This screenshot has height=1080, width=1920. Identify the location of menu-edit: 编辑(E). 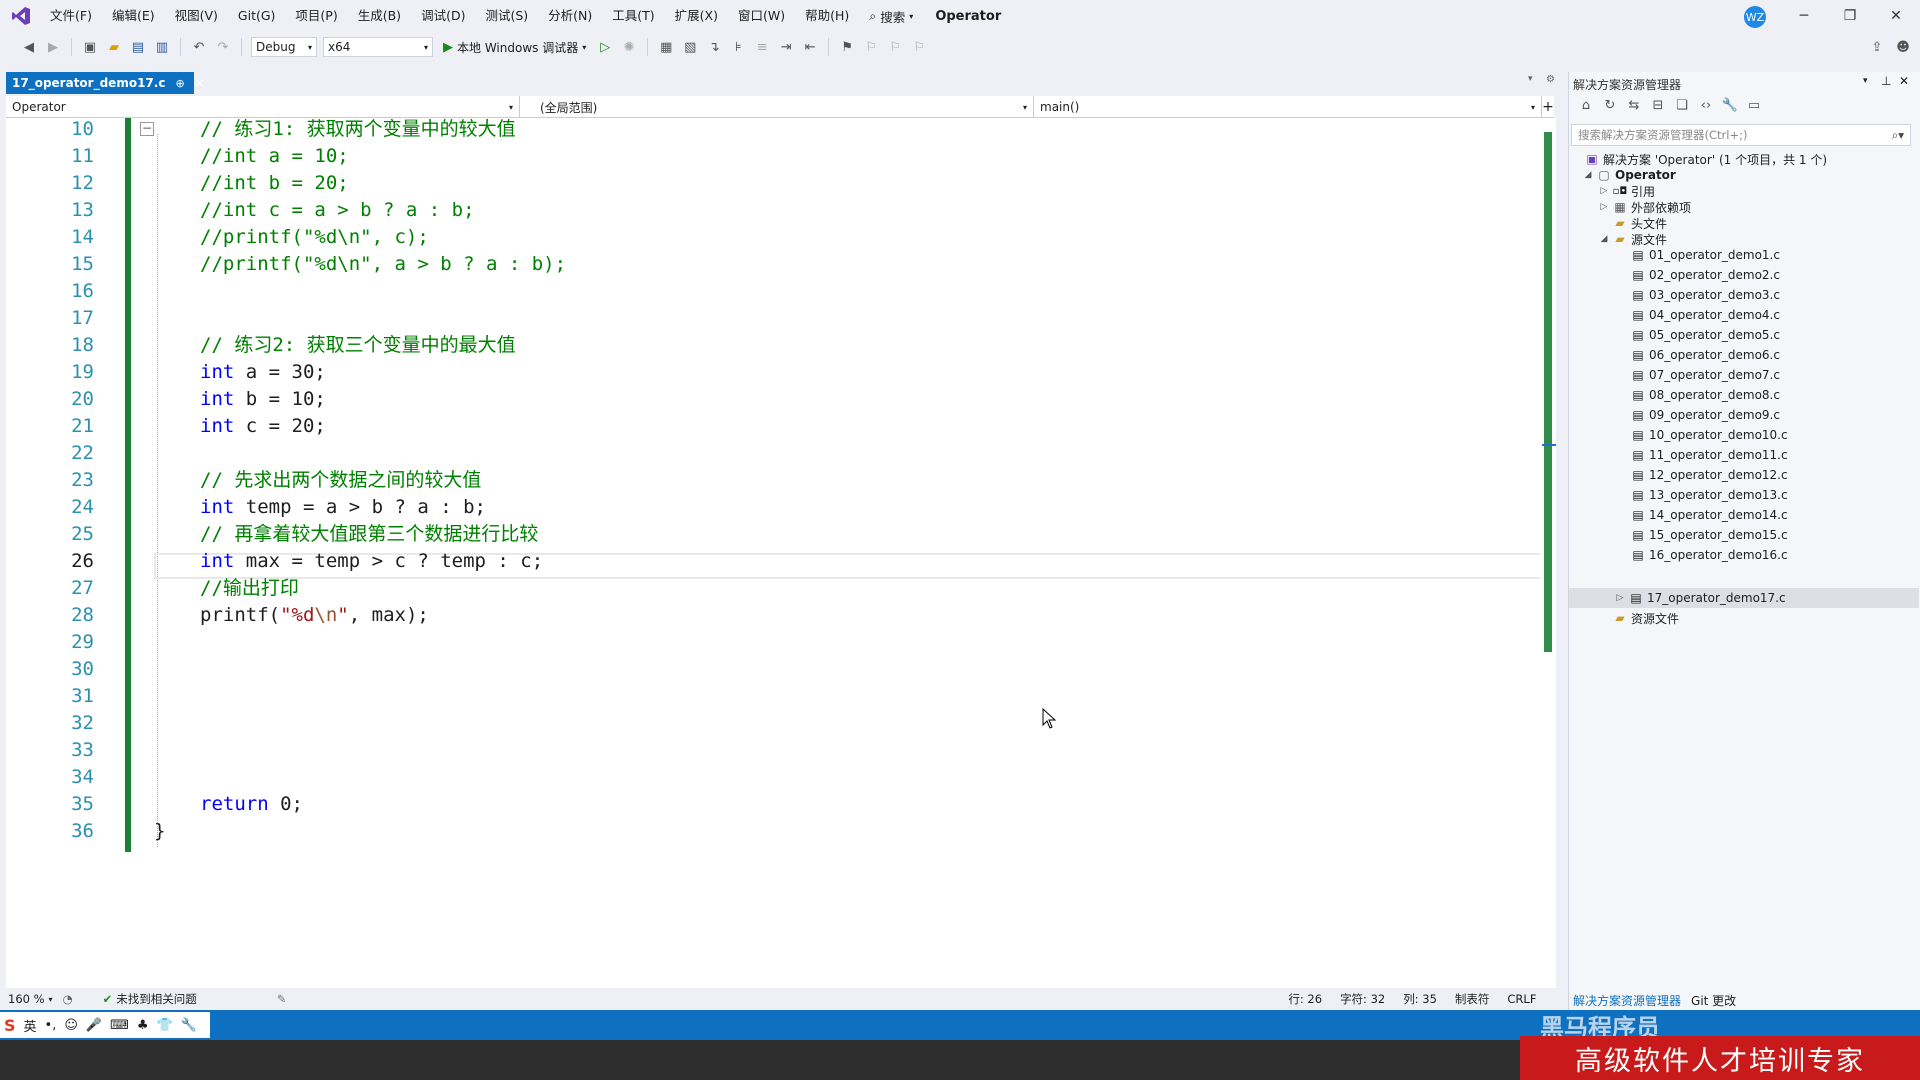
(133, 16).